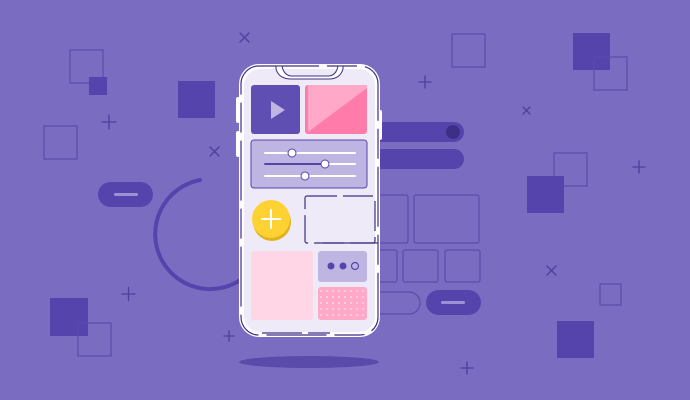 This screenshot has height=400, width=690. What do you see at coordinates (453, 132) in the screenshot?
I see `toggle-knob` at bounding box center [453, 132].